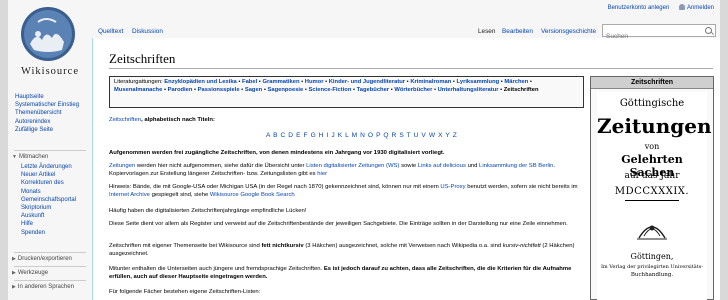 The image size is (728, 300). I want to click on genre-link: Musenalmanache, so click(138, 90).